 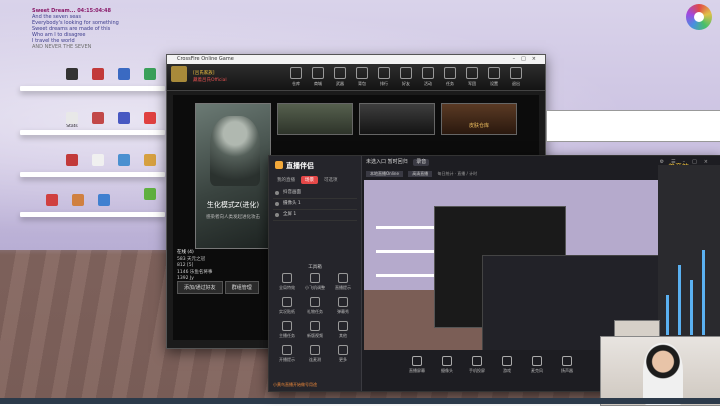 I want to click on tool-item: 新版视频, so click(x=315, y=330).